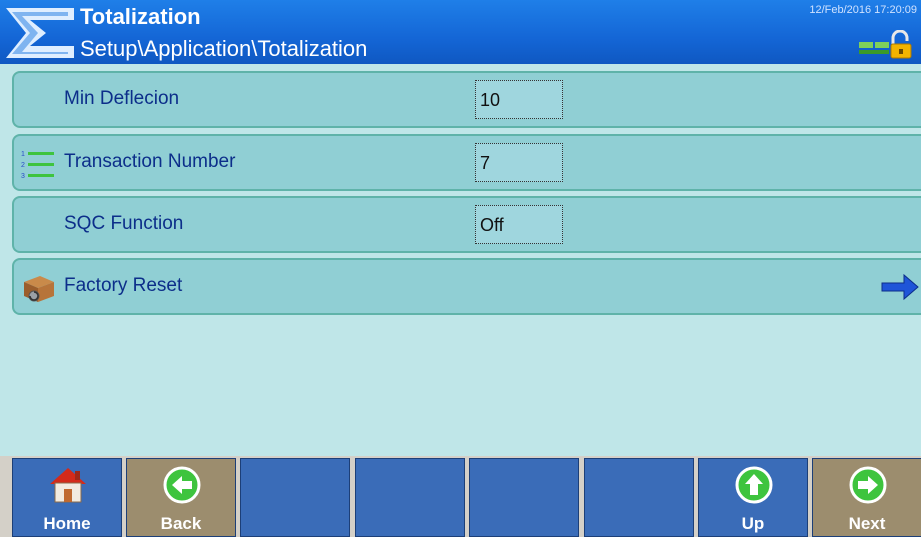 The width and height of the screenshot is (921, 537). I want to click on right-arrow-icon, so click(900, 287).